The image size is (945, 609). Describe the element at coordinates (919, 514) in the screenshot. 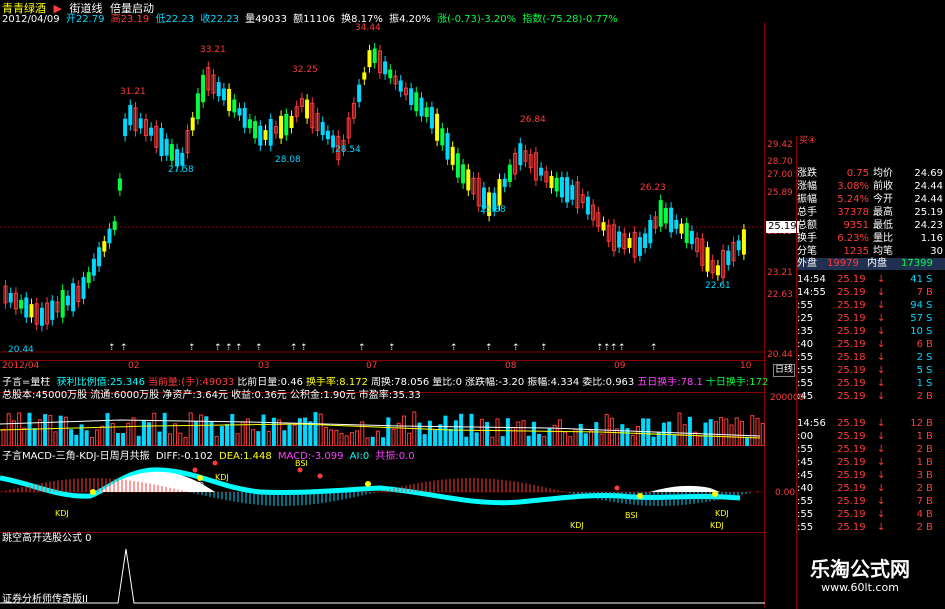

I see `tick-volume: 4` at that location.